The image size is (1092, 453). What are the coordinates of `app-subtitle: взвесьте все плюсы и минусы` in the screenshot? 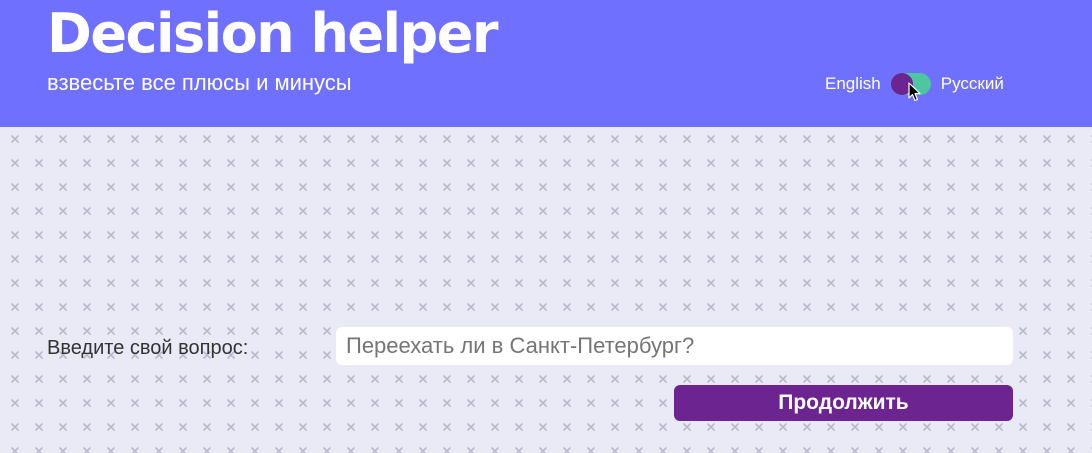 It's located at (199, 82).